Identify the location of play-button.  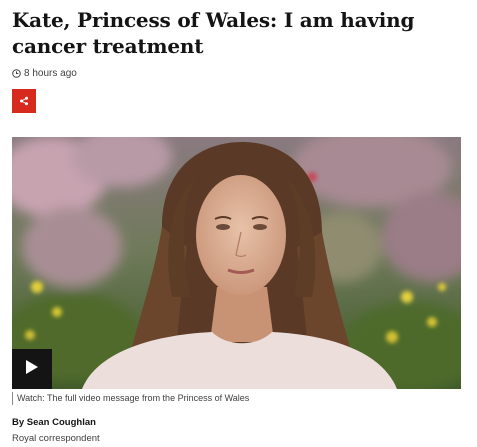
(32, 369).